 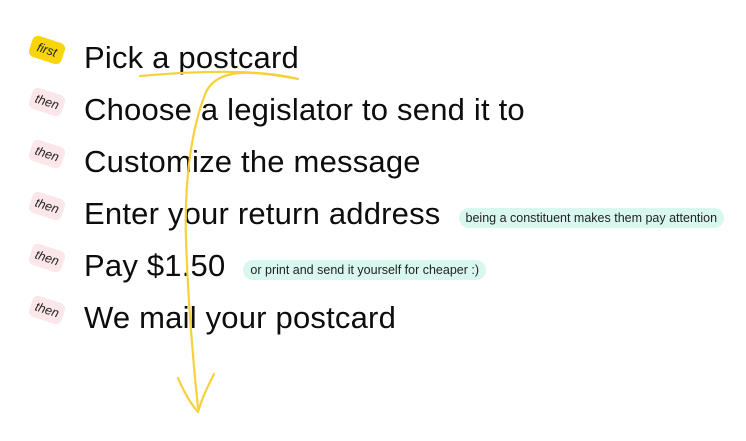 What do you see at coordinates (304, 109) in the screenshot?
I see `step-label: Choose a legislator to send it to` at bounding box center [304, 109].